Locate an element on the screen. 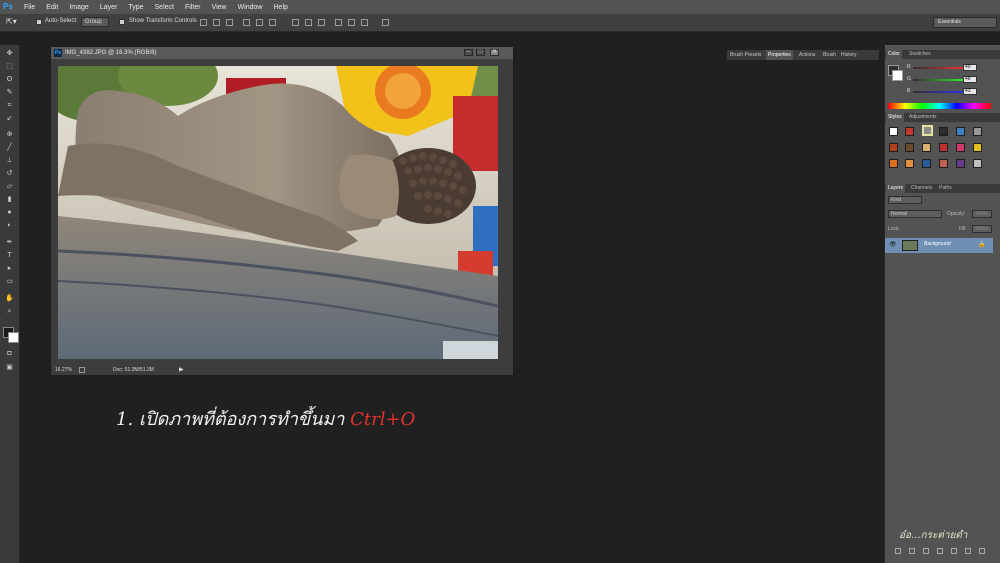 The height and width of the screenshot is (563, 1000). g-slider is located at coordinates (940, 80).